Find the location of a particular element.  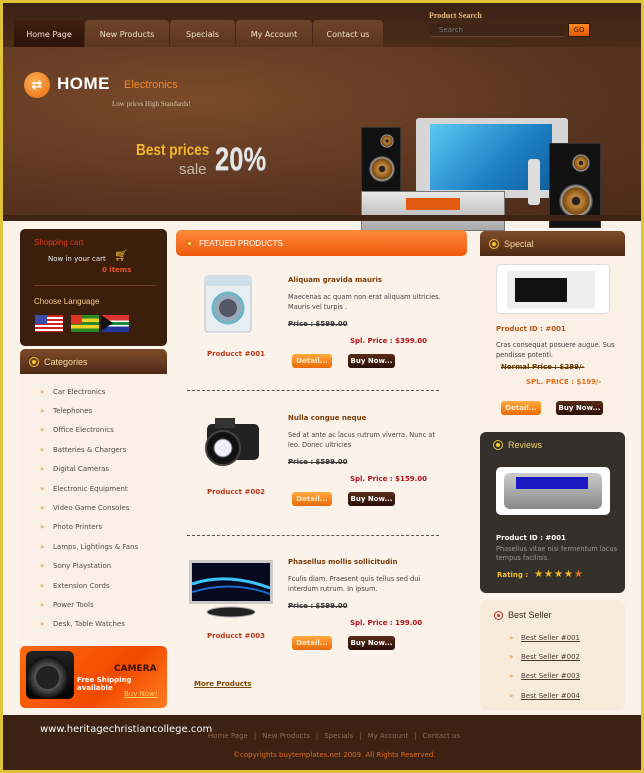

microwave-icon is located at coordinates (553, 289).